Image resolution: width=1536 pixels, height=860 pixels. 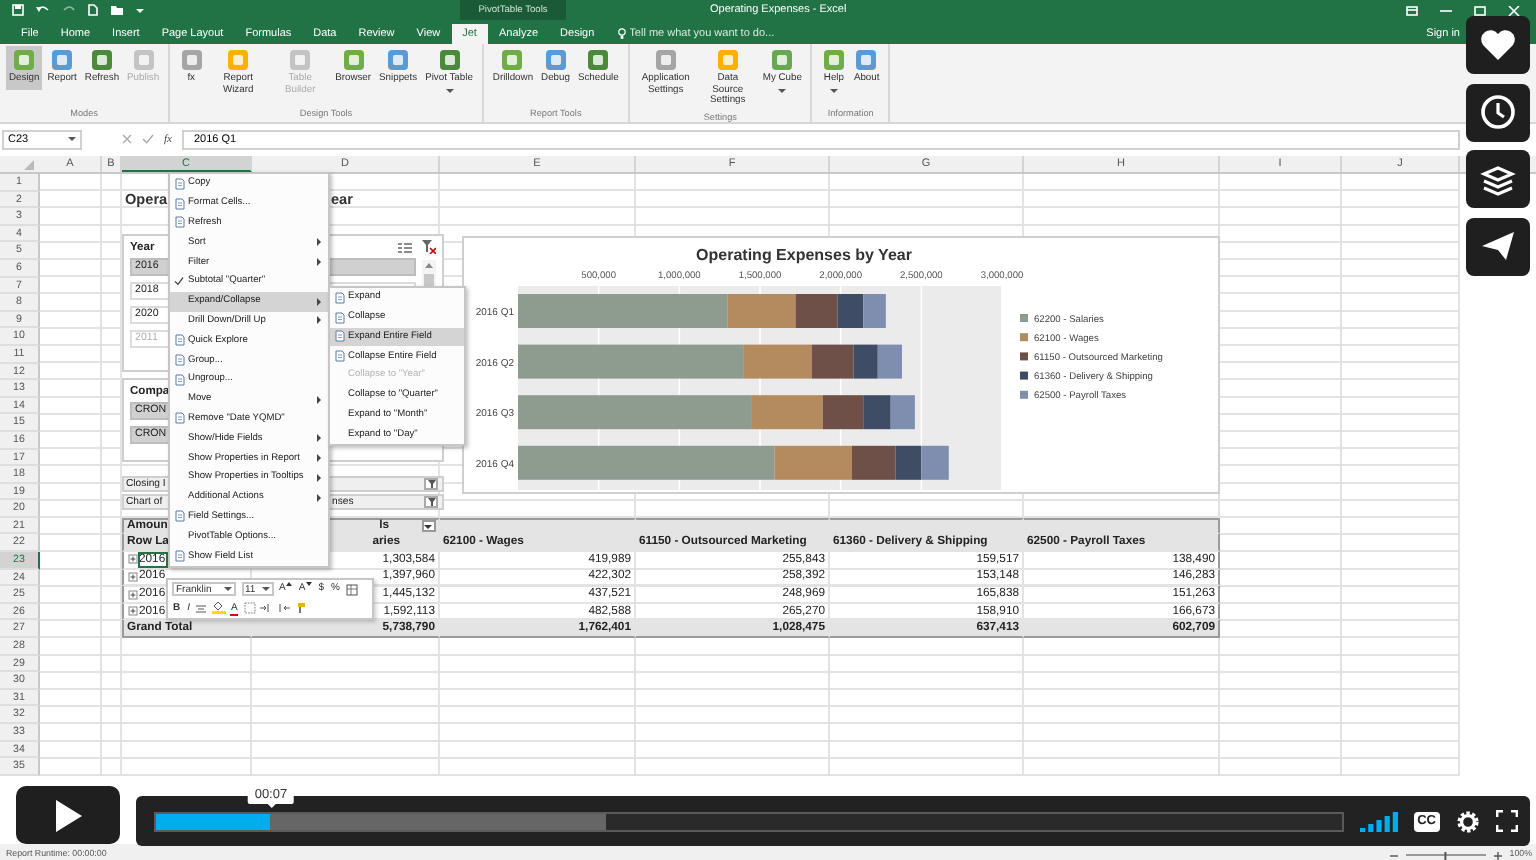 What do you see at coordinates (804, 255) in the screenshot?
I see `chart-title: Operating Expenses by Year` at bounding box center [804, 255].